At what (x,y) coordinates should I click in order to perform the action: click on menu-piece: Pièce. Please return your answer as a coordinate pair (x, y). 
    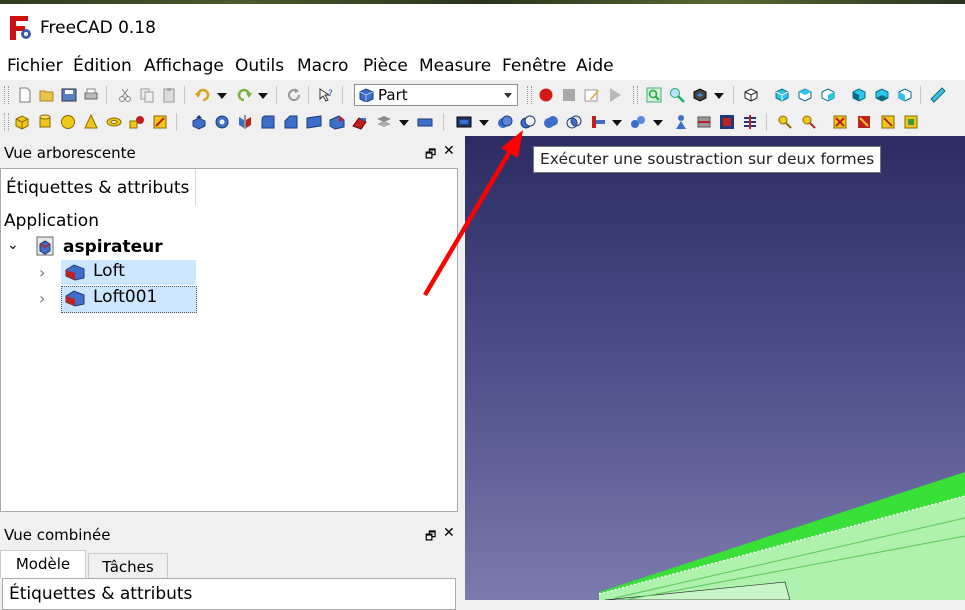
    Looking at the image, I should click on (385, 66).